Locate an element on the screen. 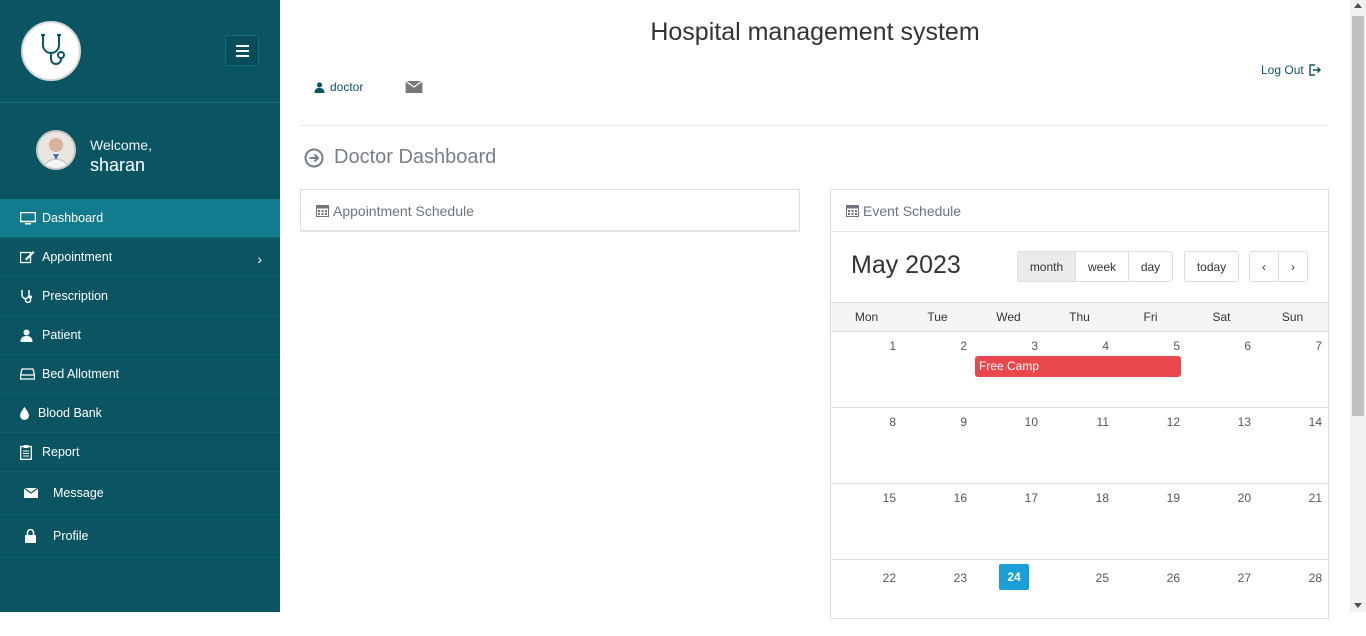 The image size is (1366, 636). panel-heading: Event Schedule is located at coordinates (1079, 211).